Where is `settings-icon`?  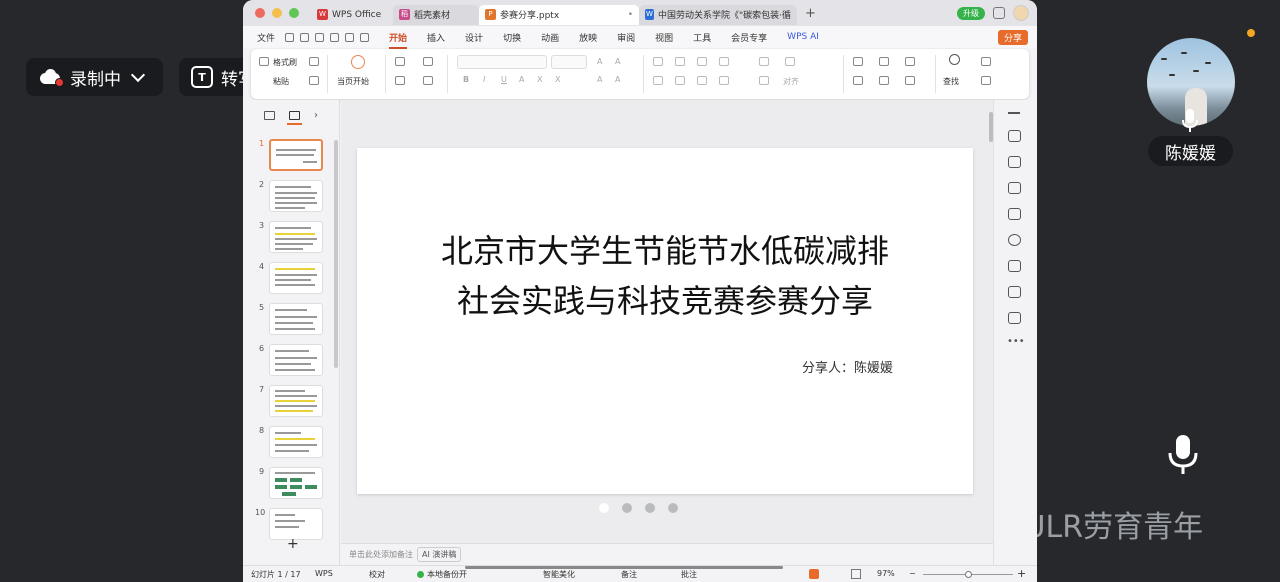 settings-icon is located at coordinates (1014, 136).